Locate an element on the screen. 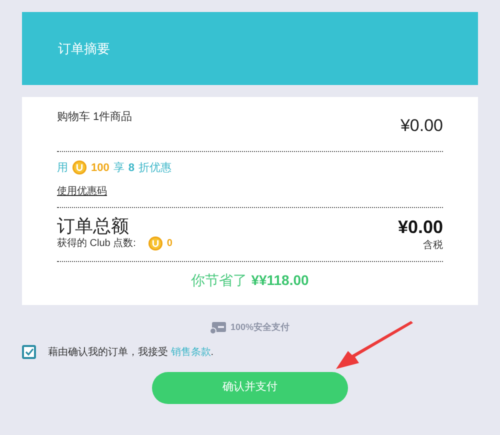 The width and height of the screenshot is (500, 435). tax-note: 含税 is located at coordinates (433, 245).